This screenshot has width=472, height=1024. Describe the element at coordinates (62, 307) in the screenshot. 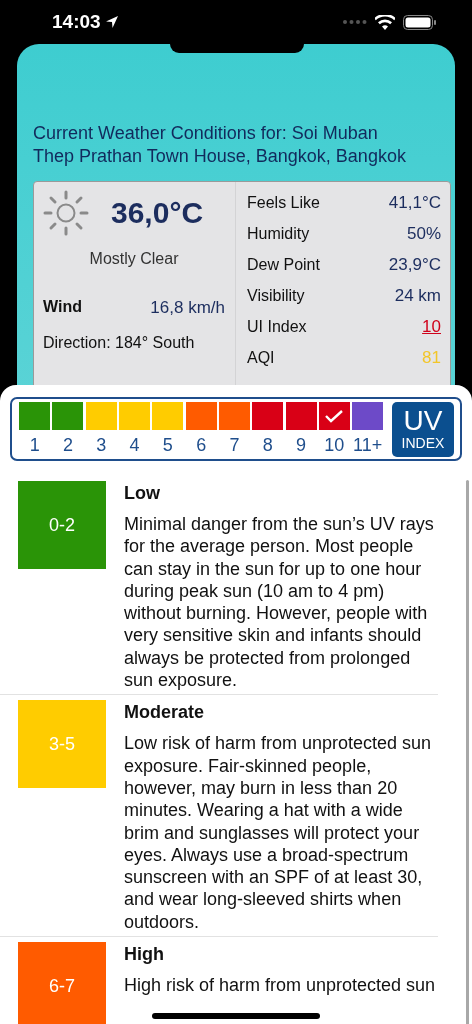

I see `wind-label: Wind` at that location.